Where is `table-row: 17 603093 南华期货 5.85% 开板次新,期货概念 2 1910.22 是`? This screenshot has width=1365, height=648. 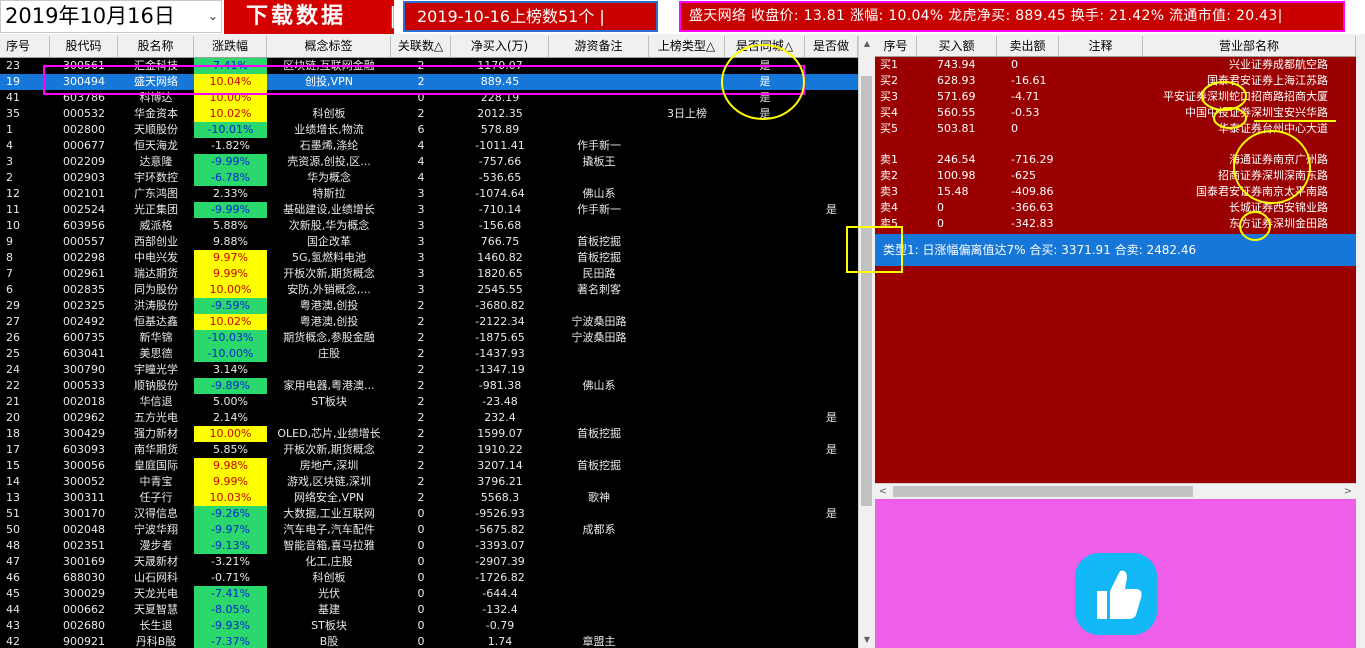
table-row: 17 603093 南华期货 5.85% 开板次新,期货概念 2 1910.22 是 is located at coordinates (429, 450).